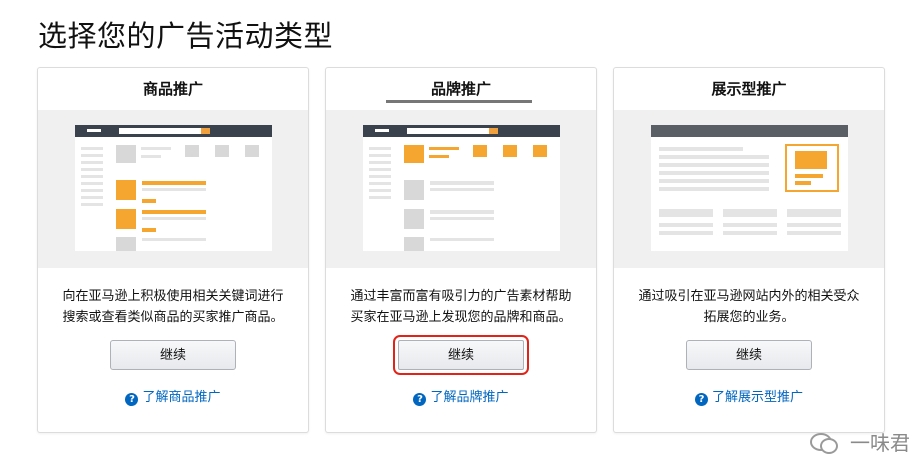 The height and width of the screenshot is (472, 920). I want to click on sponsored-display-illustration, so click(749, 189).